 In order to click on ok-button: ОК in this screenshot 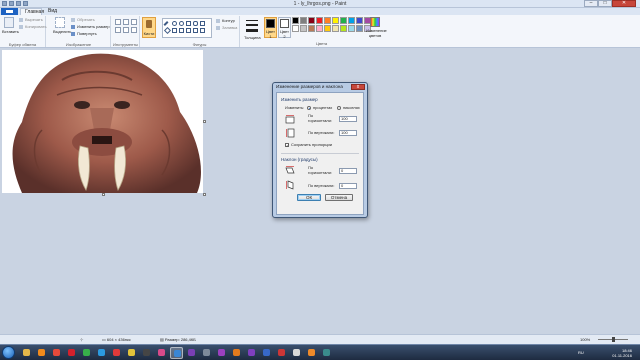, I will do `click(309, 197)`.